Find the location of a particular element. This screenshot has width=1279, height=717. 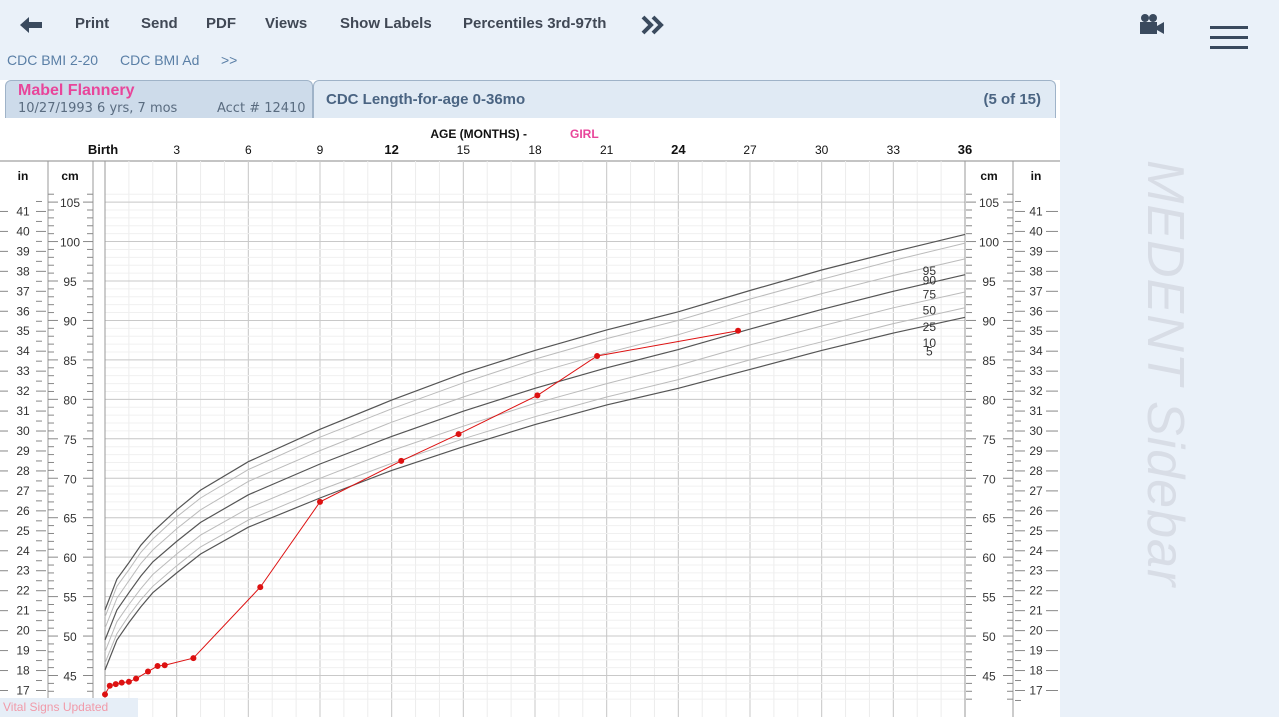

cm-tick-label-left: 70 is located at coordinates (70, 479).